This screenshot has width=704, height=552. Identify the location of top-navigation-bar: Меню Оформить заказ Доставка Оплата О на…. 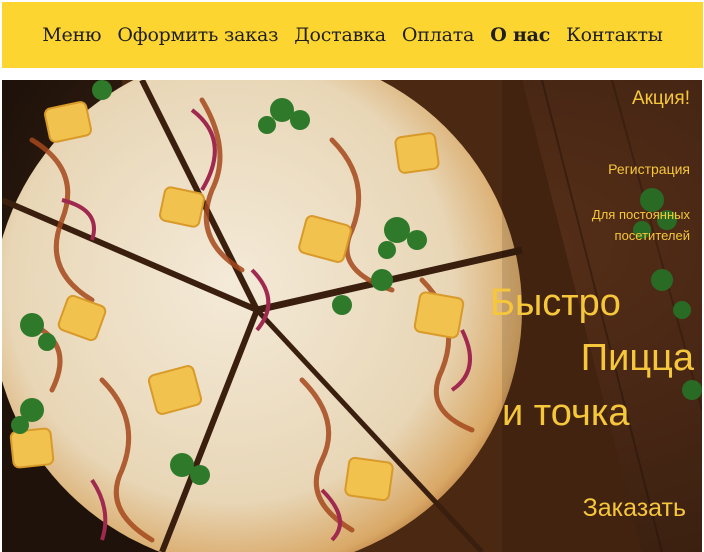
(352, 35).